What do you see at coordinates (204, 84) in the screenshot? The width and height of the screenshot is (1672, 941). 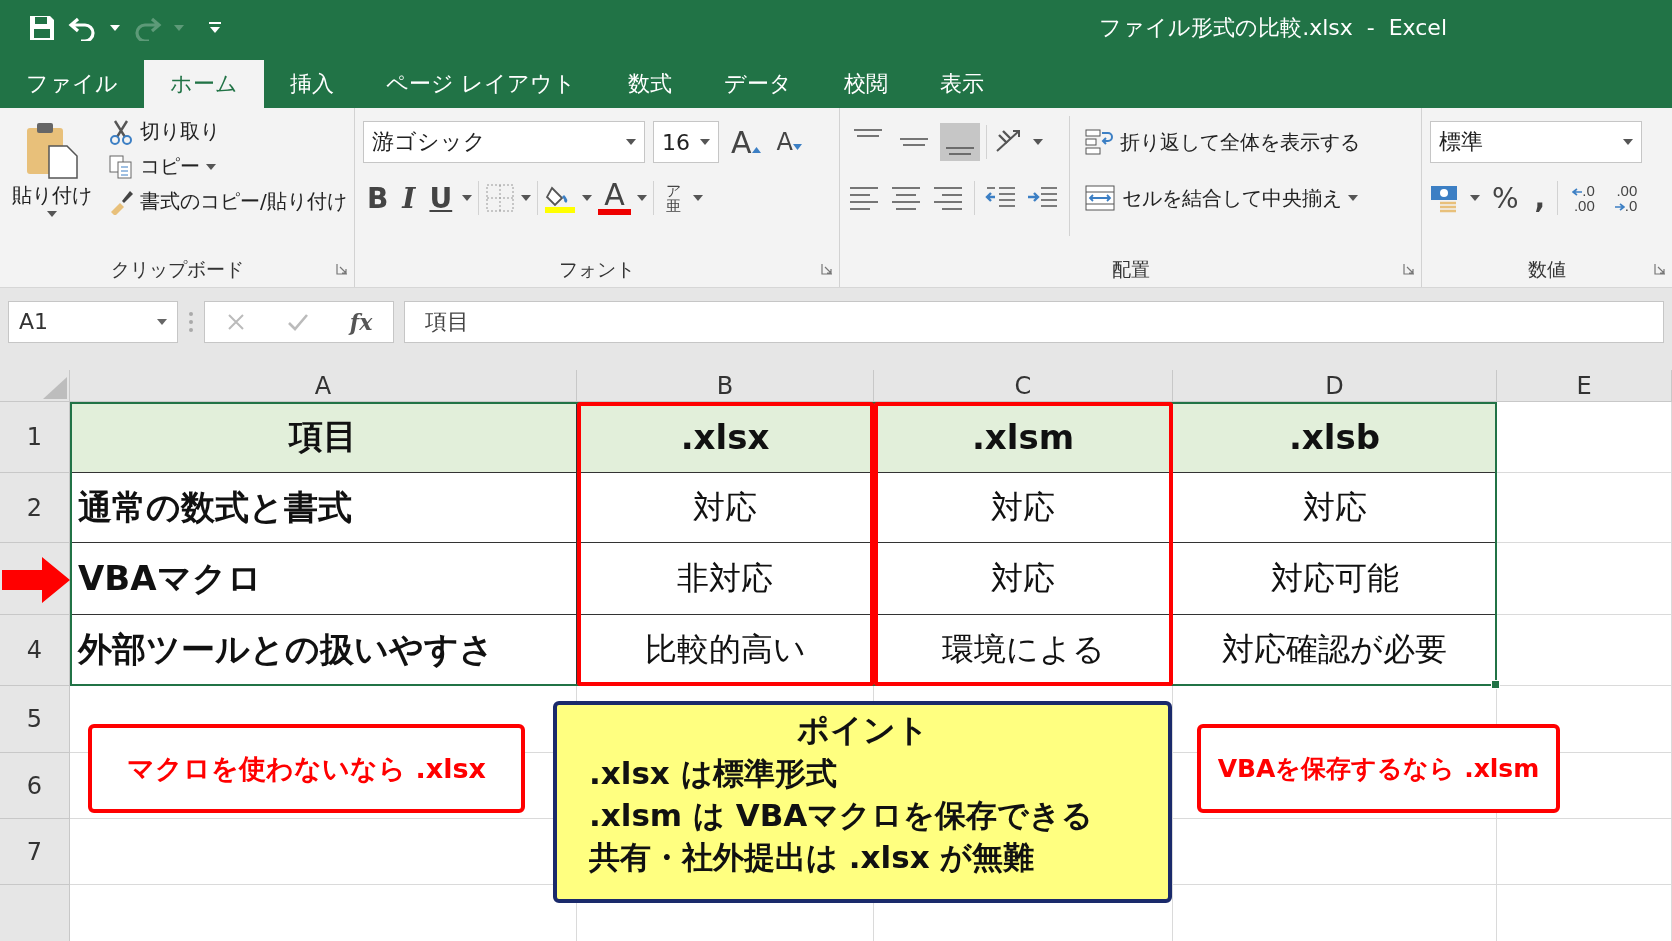 I see `ribbon-tab: ホーム` at bounding box center [204, 84].